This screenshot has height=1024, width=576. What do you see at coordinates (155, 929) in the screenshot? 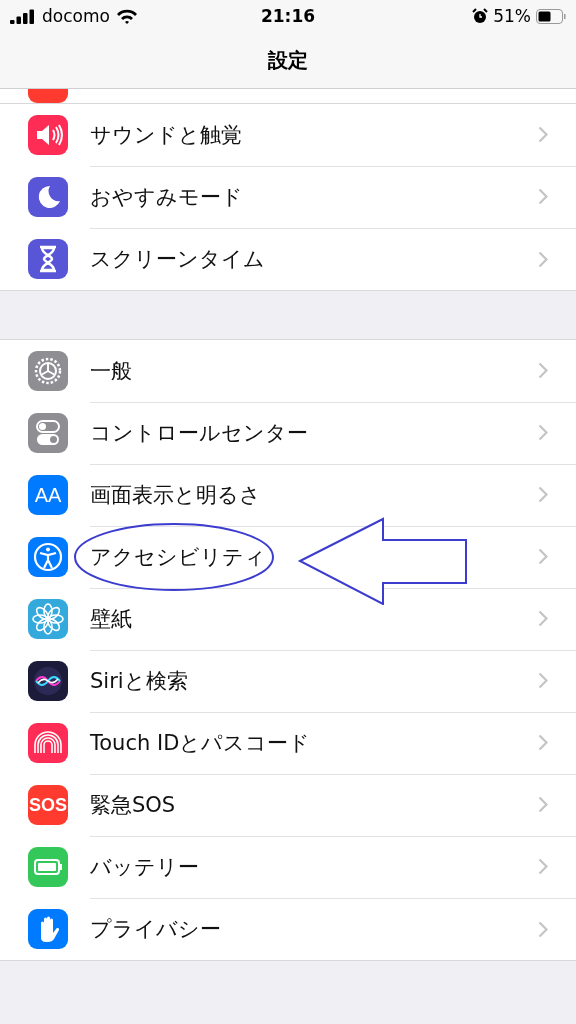
I see `setting-label: プライバシー` at bounding box center [155, 929].